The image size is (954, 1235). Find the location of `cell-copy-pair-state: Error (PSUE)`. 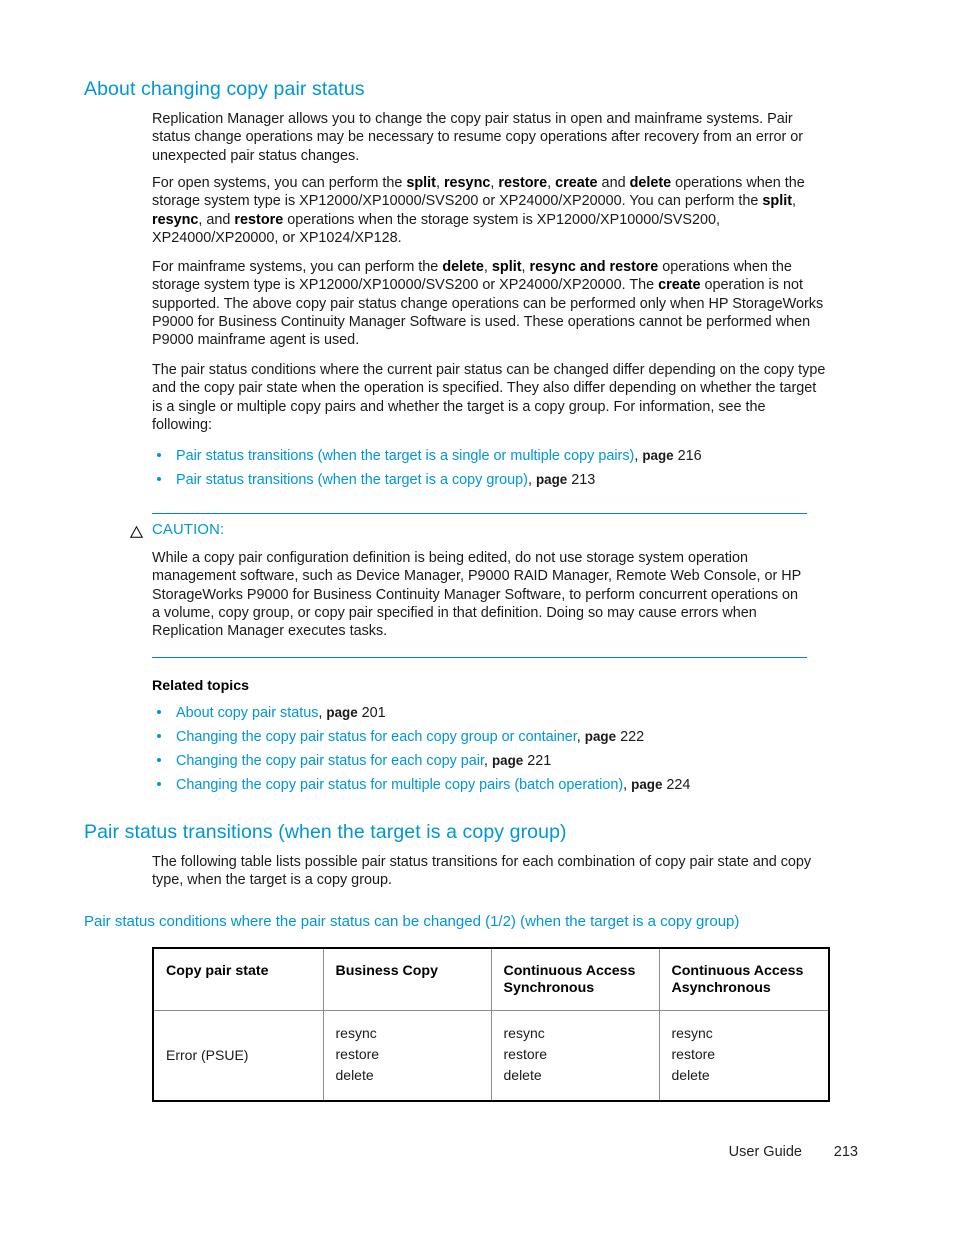

cell-copy-pair-state: Error (PSUE) is located at coordinates (238, 1055).